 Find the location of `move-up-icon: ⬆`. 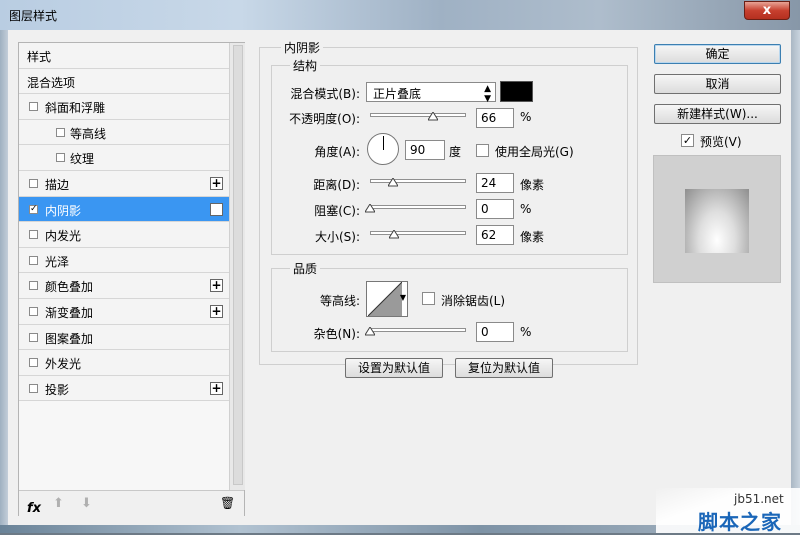

move-up-icon: ⬆ is located at coordinates (58, 503).